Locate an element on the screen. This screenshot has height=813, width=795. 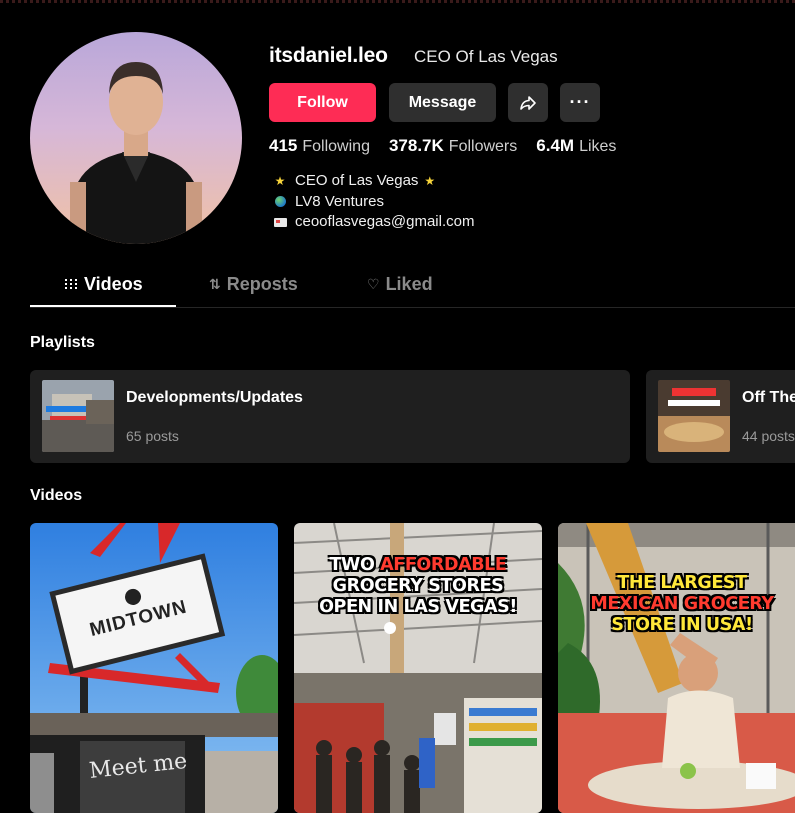
avatar-photo is located at coordinates (136, 153).